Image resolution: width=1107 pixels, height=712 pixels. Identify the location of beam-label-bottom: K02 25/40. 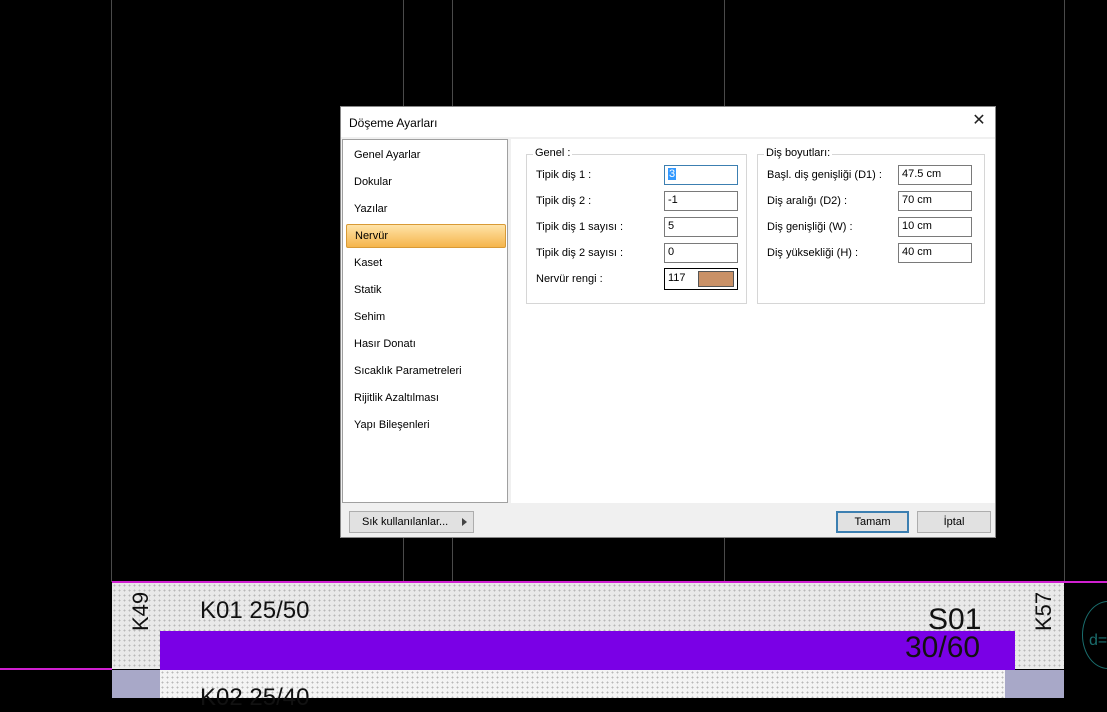
(255, 697).